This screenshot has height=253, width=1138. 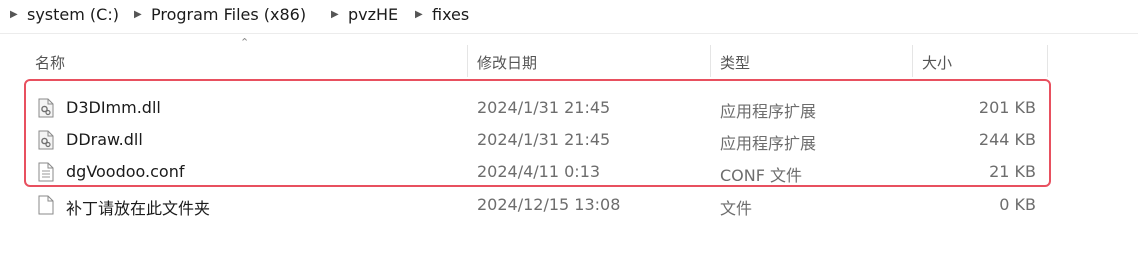 What do you see at coordinates (50, 62) in the screenshot?
I see `column-name-header: 名称` at bounding box center [50, 62].